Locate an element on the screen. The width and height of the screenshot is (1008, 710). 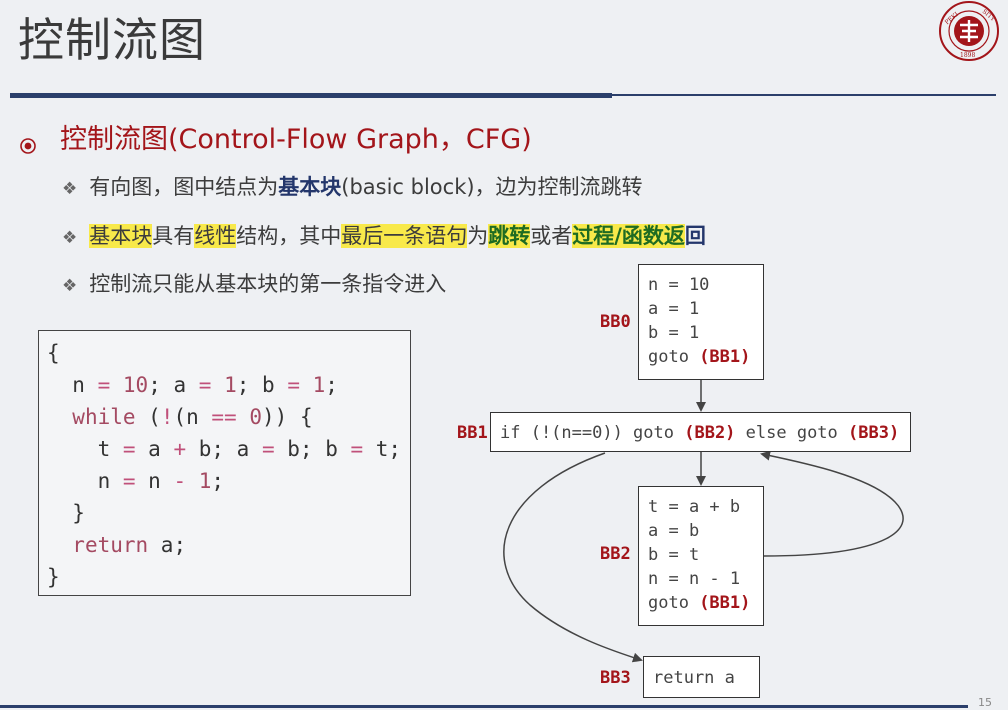
bullet-text-return-end: 回 is located at coordinates (695, 236).